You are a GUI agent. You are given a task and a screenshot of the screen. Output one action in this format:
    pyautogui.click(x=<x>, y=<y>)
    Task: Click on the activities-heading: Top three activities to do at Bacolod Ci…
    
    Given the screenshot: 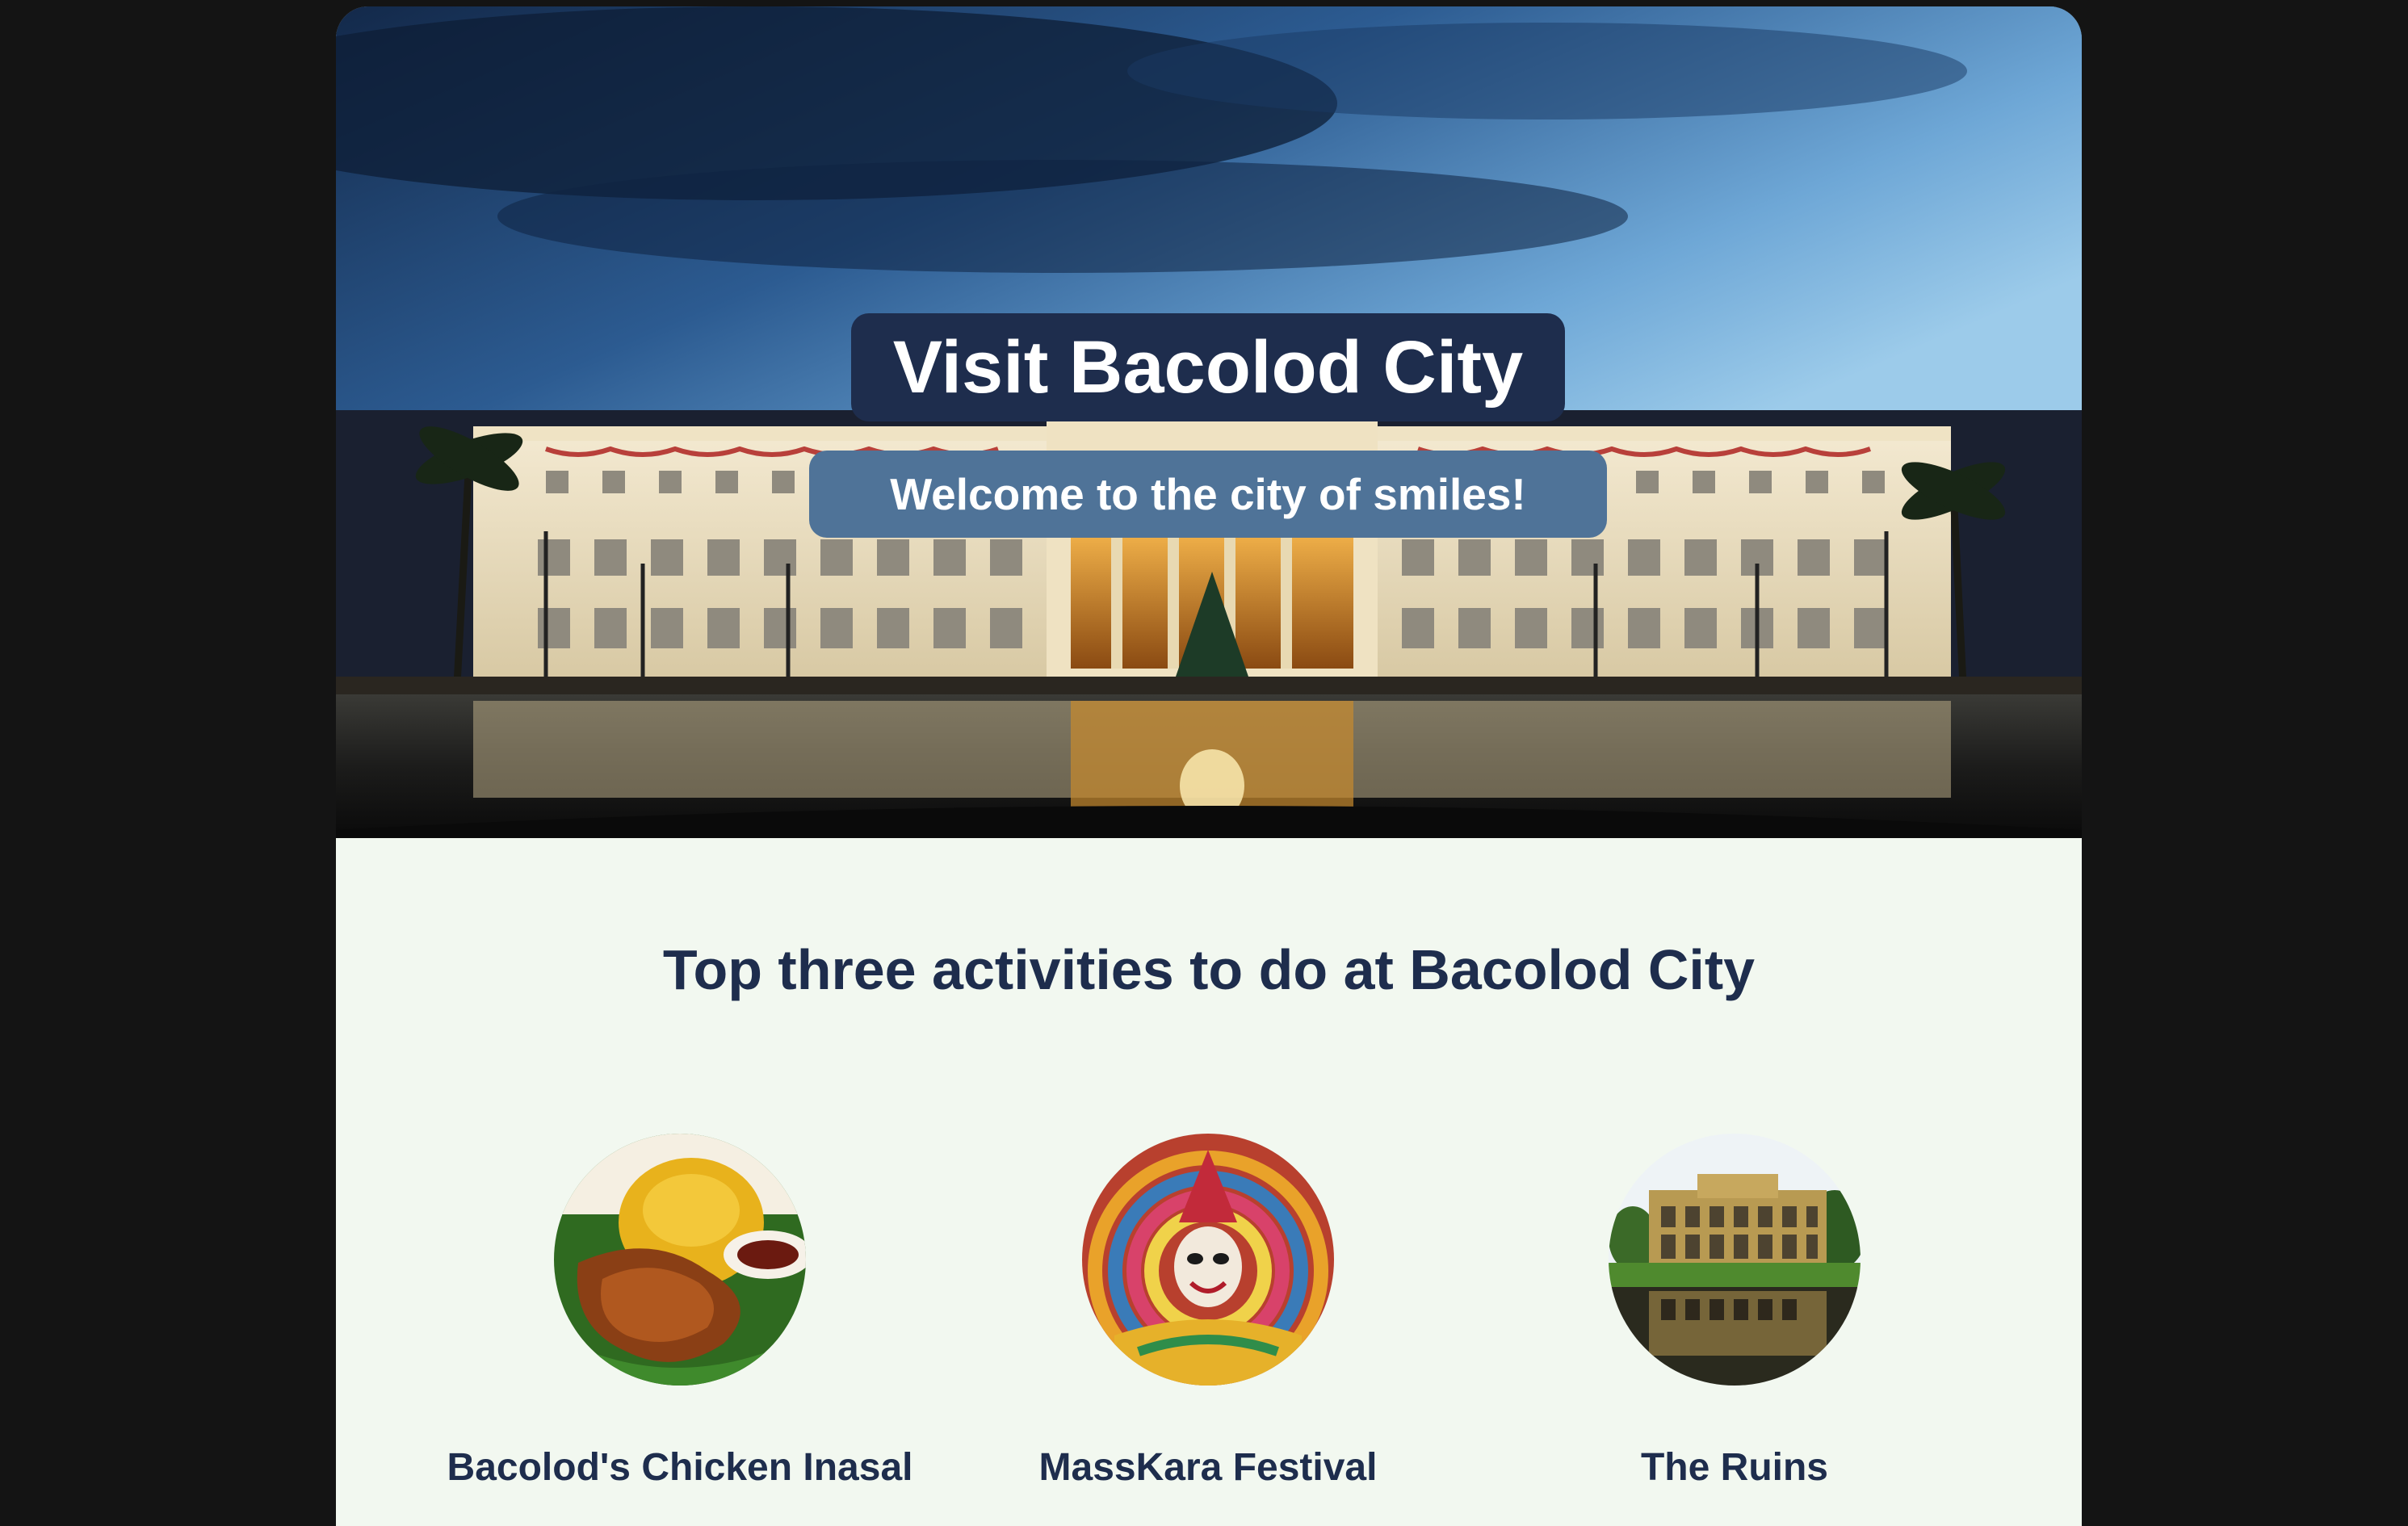 What is the action you would take?
    pyautogui.click(x=1209, y=969)
    